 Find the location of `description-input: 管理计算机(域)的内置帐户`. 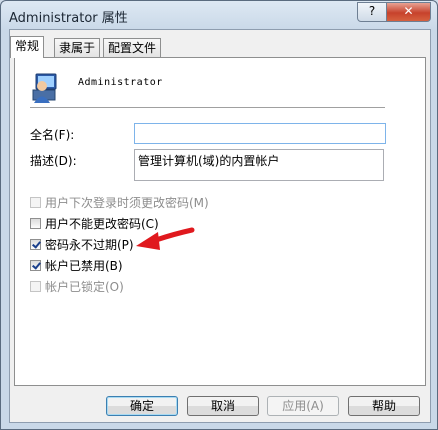

description-input: 管理计算机(域)的内置帐户 is located at coordinates (259, 165).